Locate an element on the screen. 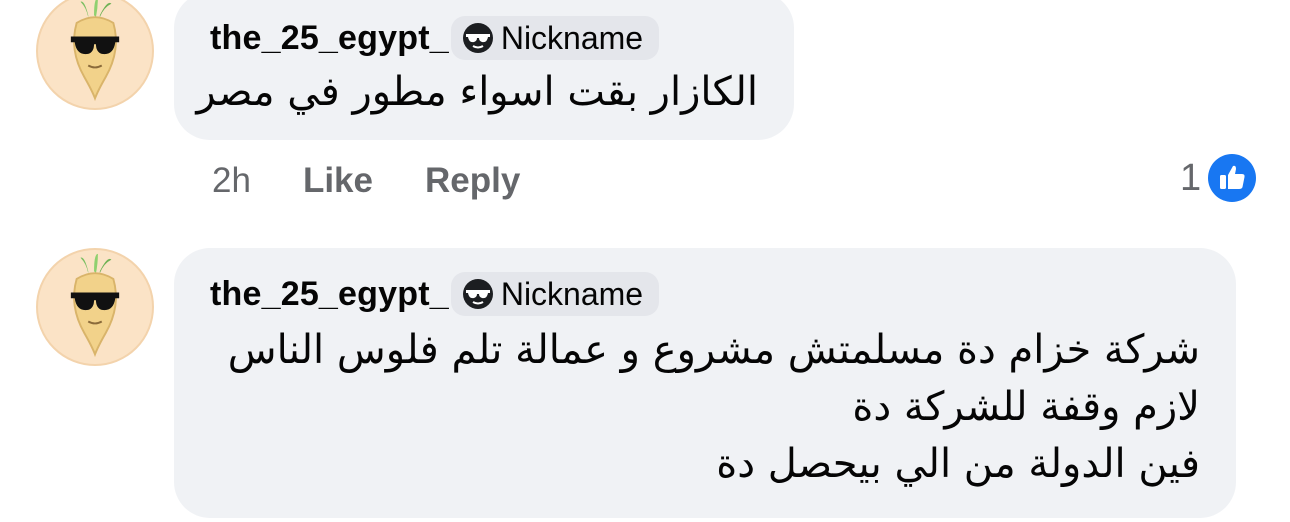  badge-label: Nickname is located at coordinates (572, 293).